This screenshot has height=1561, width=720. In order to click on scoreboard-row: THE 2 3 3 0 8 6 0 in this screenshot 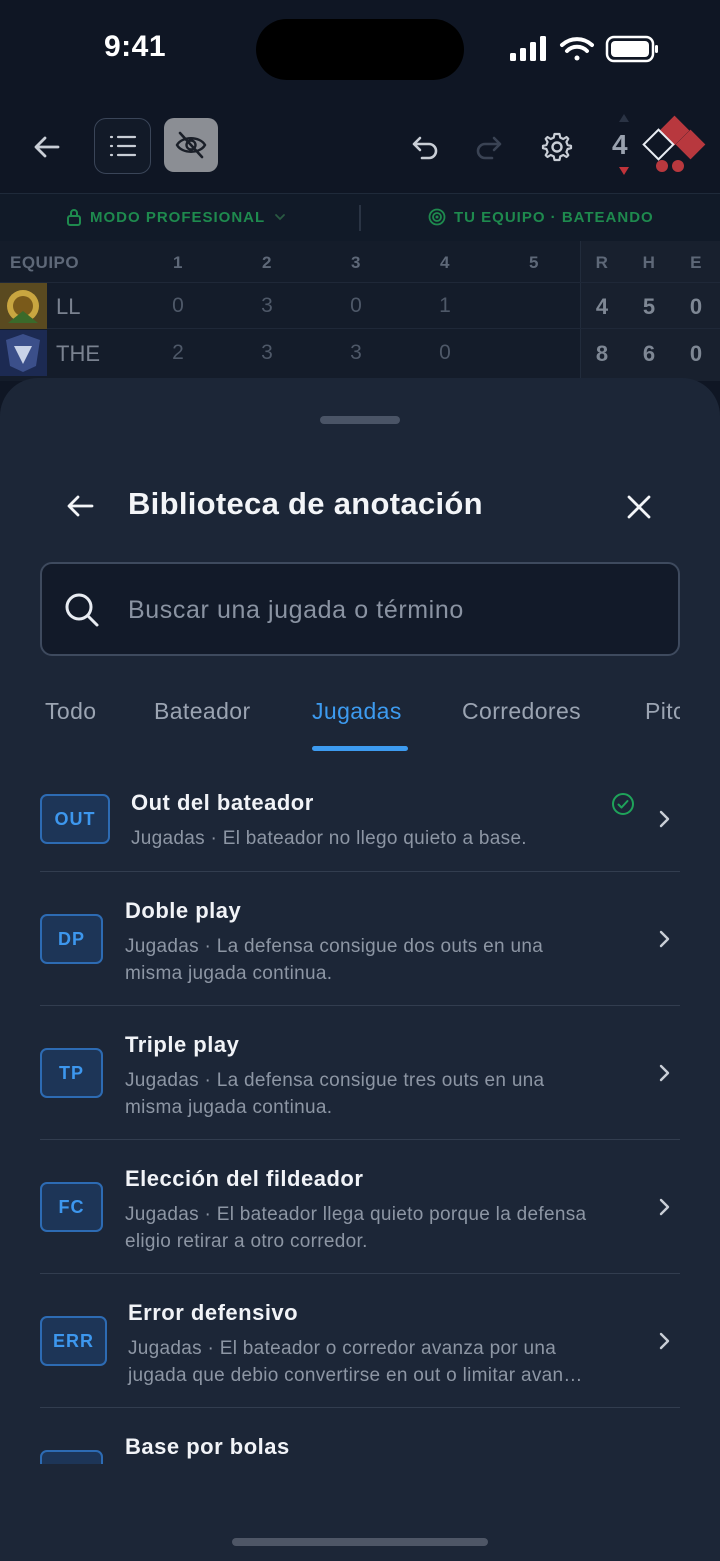, I will do `click(360, 353)`.